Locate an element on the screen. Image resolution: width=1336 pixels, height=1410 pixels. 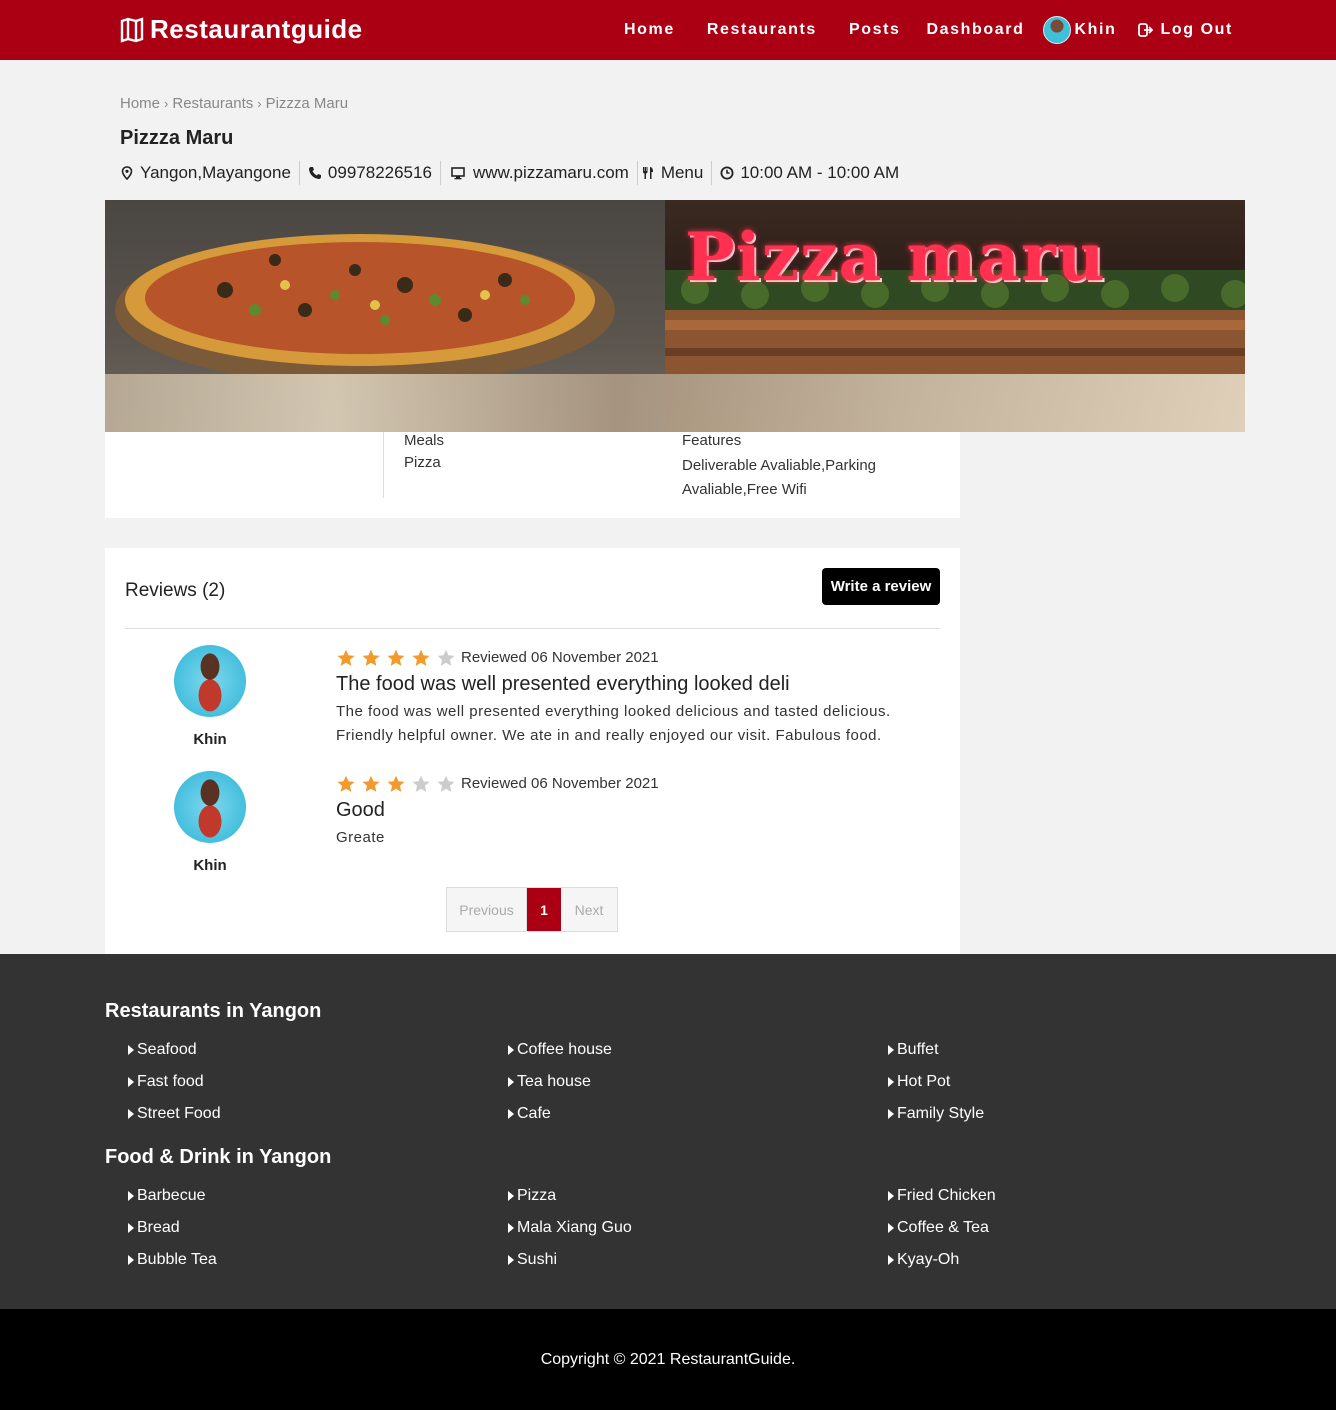
brand-name: Restaurantguide is located at coordinates (256, 29).